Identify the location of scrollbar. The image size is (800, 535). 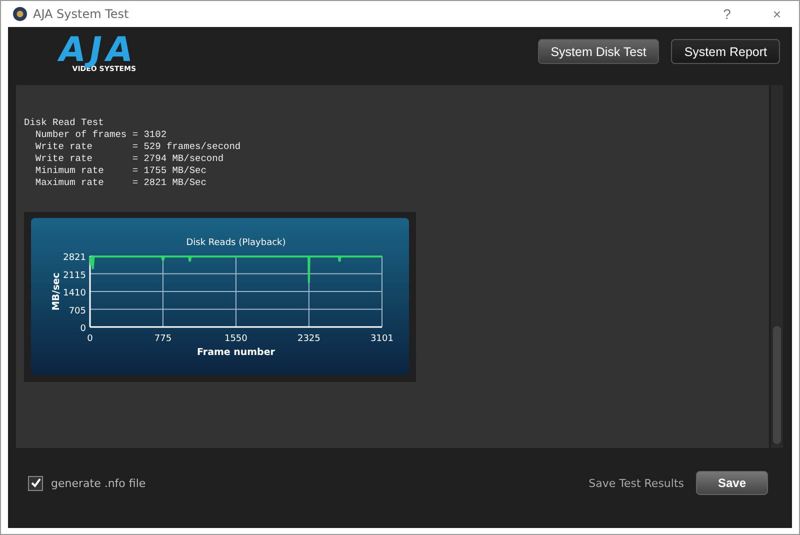
(777, 266).